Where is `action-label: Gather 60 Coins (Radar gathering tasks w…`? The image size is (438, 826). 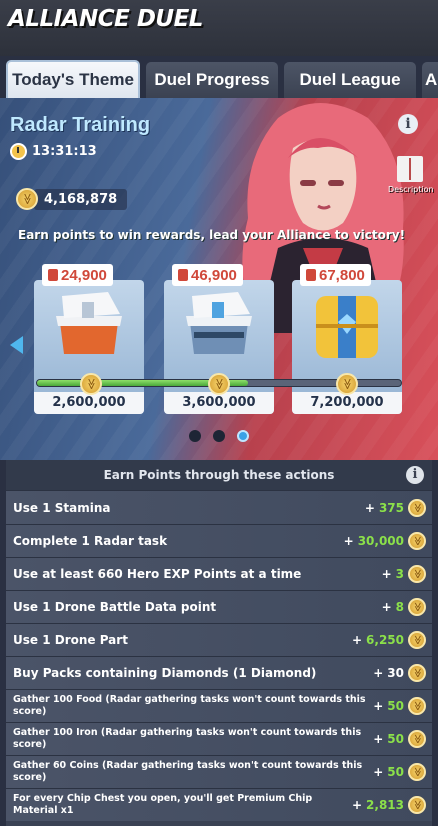 action-label: Gather 60 Coins (Radar gathering tasks w… is located at coordinates (188, 771).